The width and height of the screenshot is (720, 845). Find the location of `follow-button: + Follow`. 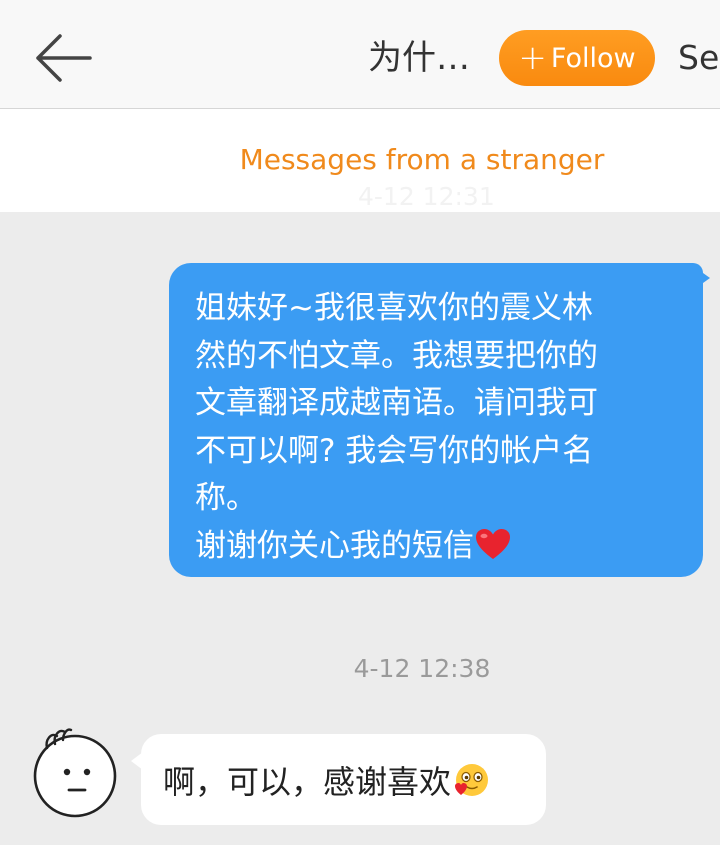

follow-button: + Follow is located at coordinates (577, 58).